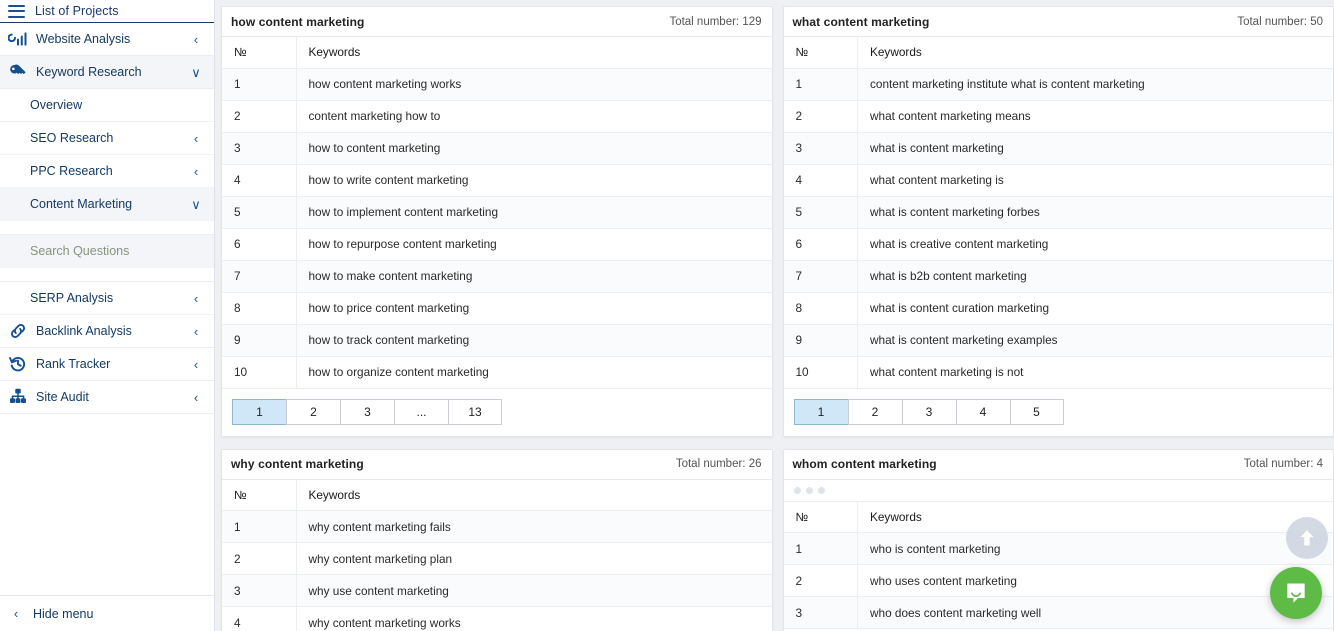 The image size is (1334, 631). What do you see at coordinates (107, 72) in the screenshot?
I see `sidebar-item-keyword-research: Keyword Research ∨` at bounding box center [107, 72].